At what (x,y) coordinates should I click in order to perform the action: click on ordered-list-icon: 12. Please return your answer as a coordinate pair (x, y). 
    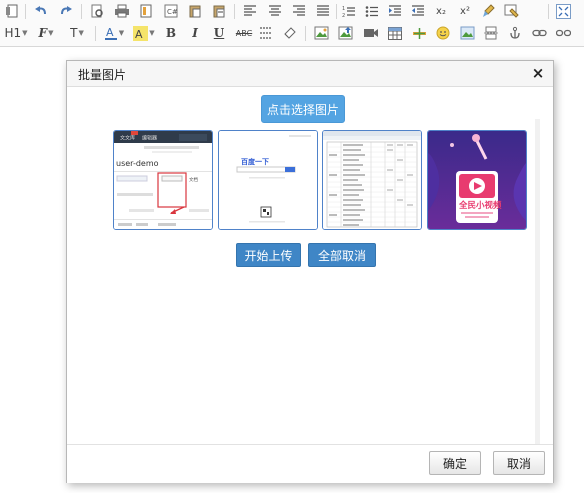
    Looking at the image, I should click on (349, 11).